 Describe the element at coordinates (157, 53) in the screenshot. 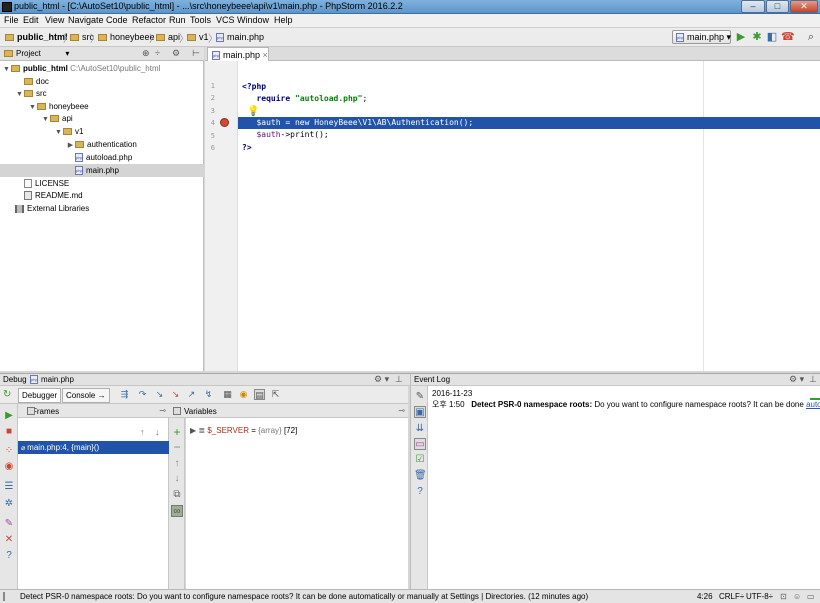

I see `collapse-icon: ÷` at that location.